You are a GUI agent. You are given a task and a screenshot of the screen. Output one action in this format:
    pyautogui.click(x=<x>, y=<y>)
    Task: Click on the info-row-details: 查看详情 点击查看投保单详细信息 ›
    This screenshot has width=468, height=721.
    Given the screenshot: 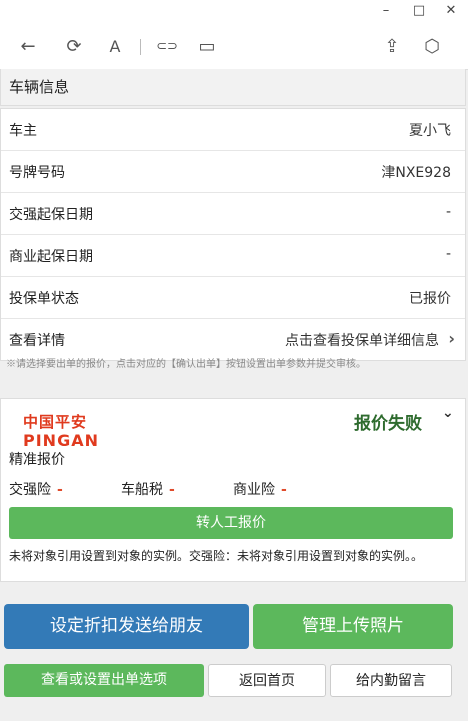 What is the action you would take?
    pyautogui.click(x=233, y=339)
    